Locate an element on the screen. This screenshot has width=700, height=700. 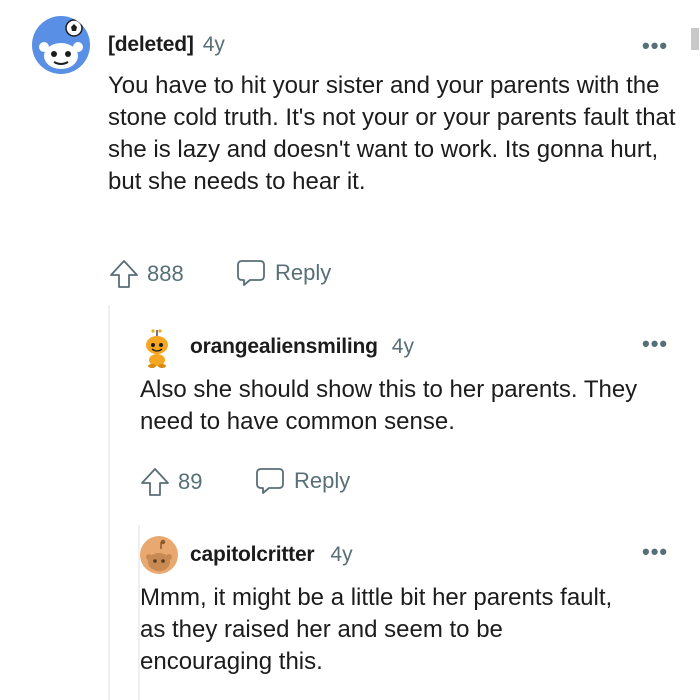
snoo-avatar-icon is located at coordinates (61, 44).